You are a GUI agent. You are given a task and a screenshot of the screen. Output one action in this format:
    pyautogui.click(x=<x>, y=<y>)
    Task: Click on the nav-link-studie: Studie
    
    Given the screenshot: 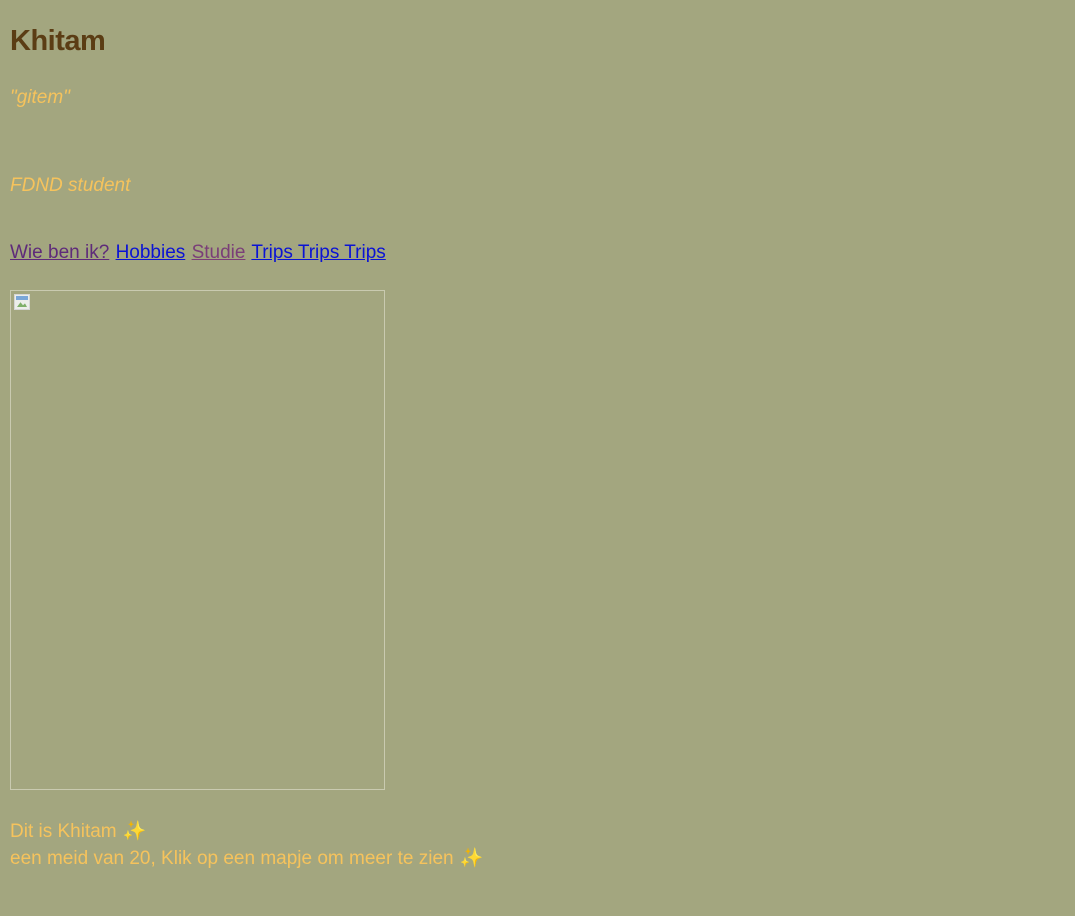 What is the action you would take?
    pyautogui.click(x=219, y=252)
    